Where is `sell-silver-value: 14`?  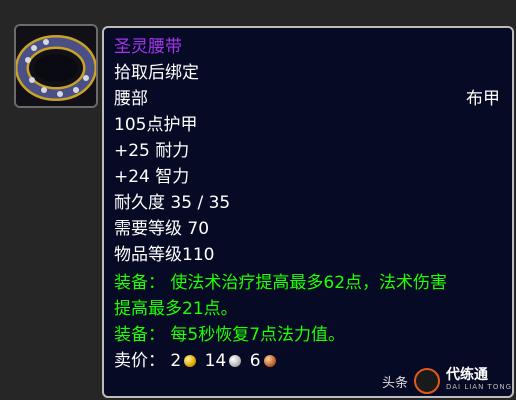
sell-silver-value: 14 is located at coordinates (215, 361).